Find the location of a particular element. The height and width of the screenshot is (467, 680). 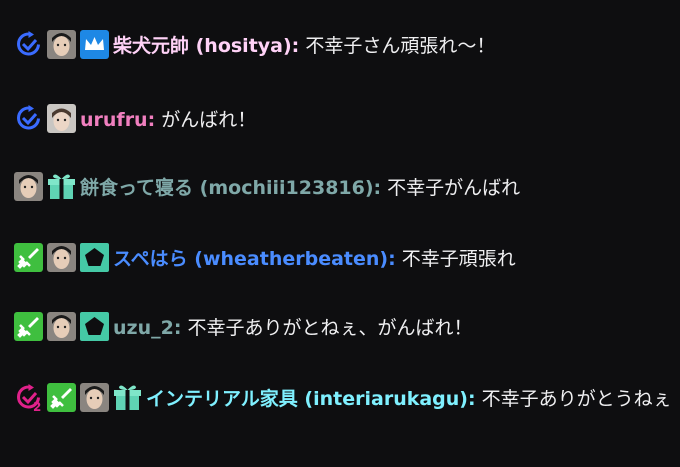

username: 餅食って寝る (mochiii123816): is located at coordinates (230, 188).